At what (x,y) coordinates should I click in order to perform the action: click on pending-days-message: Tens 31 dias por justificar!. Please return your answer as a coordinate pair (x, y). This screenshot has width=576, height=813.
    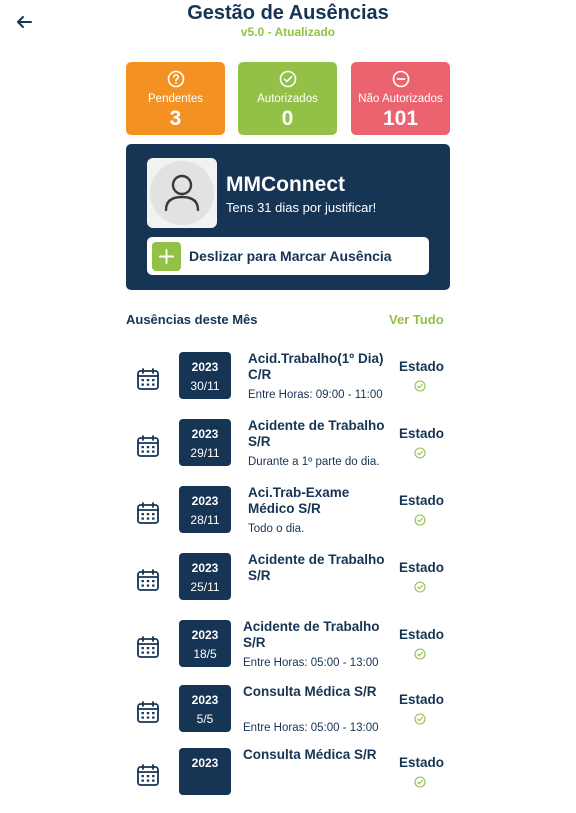
    Looking at the image, I should click on (301, 207).